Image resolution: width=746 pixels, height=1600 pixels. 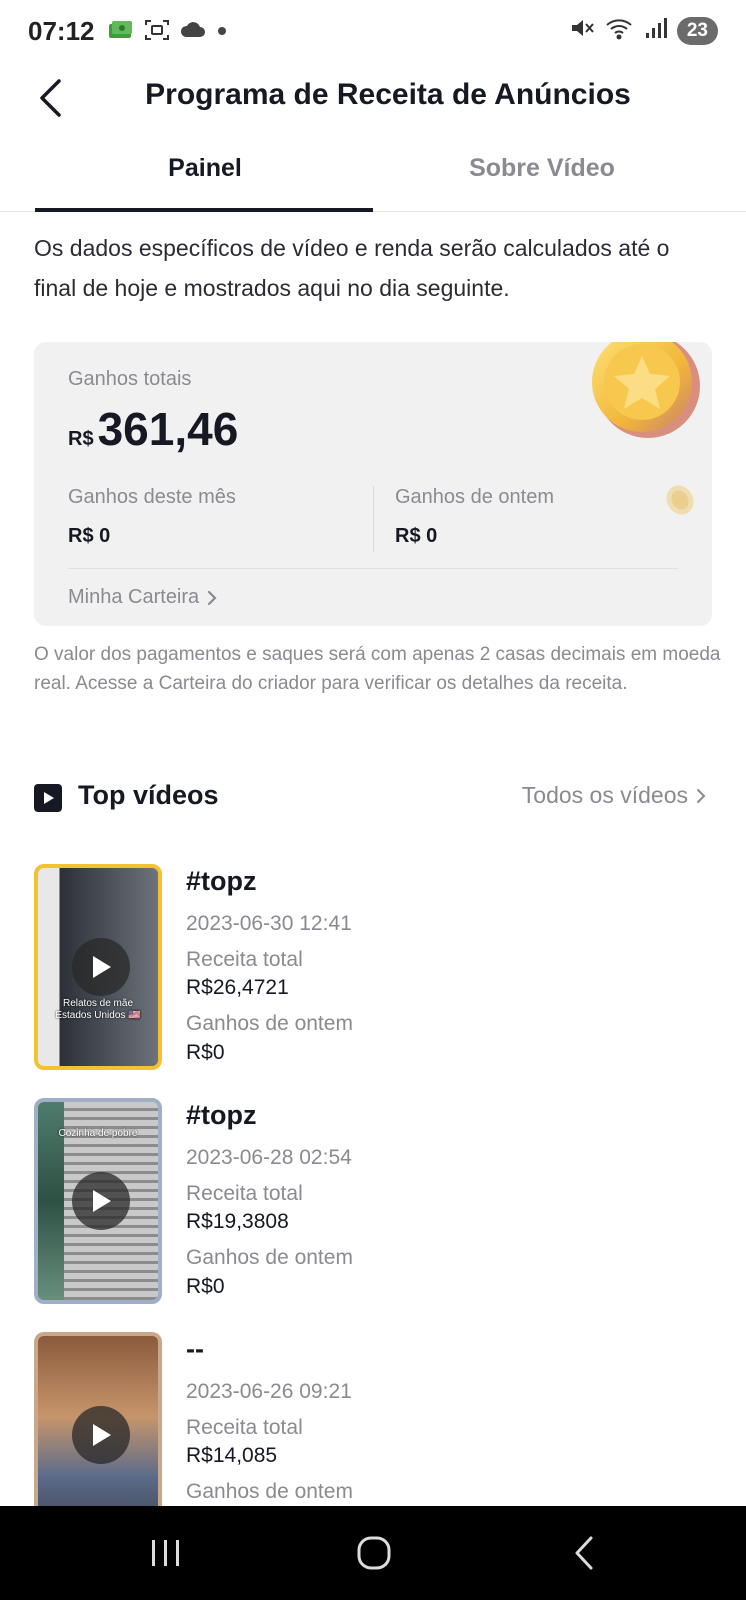 I want to click on video-date: 2023-06-30 12:41, so click(x=269, y=923).